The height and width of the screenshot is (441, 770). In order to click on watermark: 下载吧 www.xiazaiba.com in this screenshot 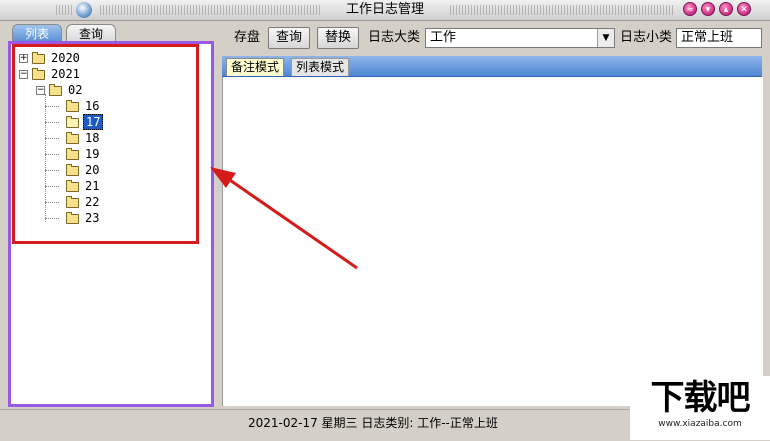, I will do `click(700, 408)`.